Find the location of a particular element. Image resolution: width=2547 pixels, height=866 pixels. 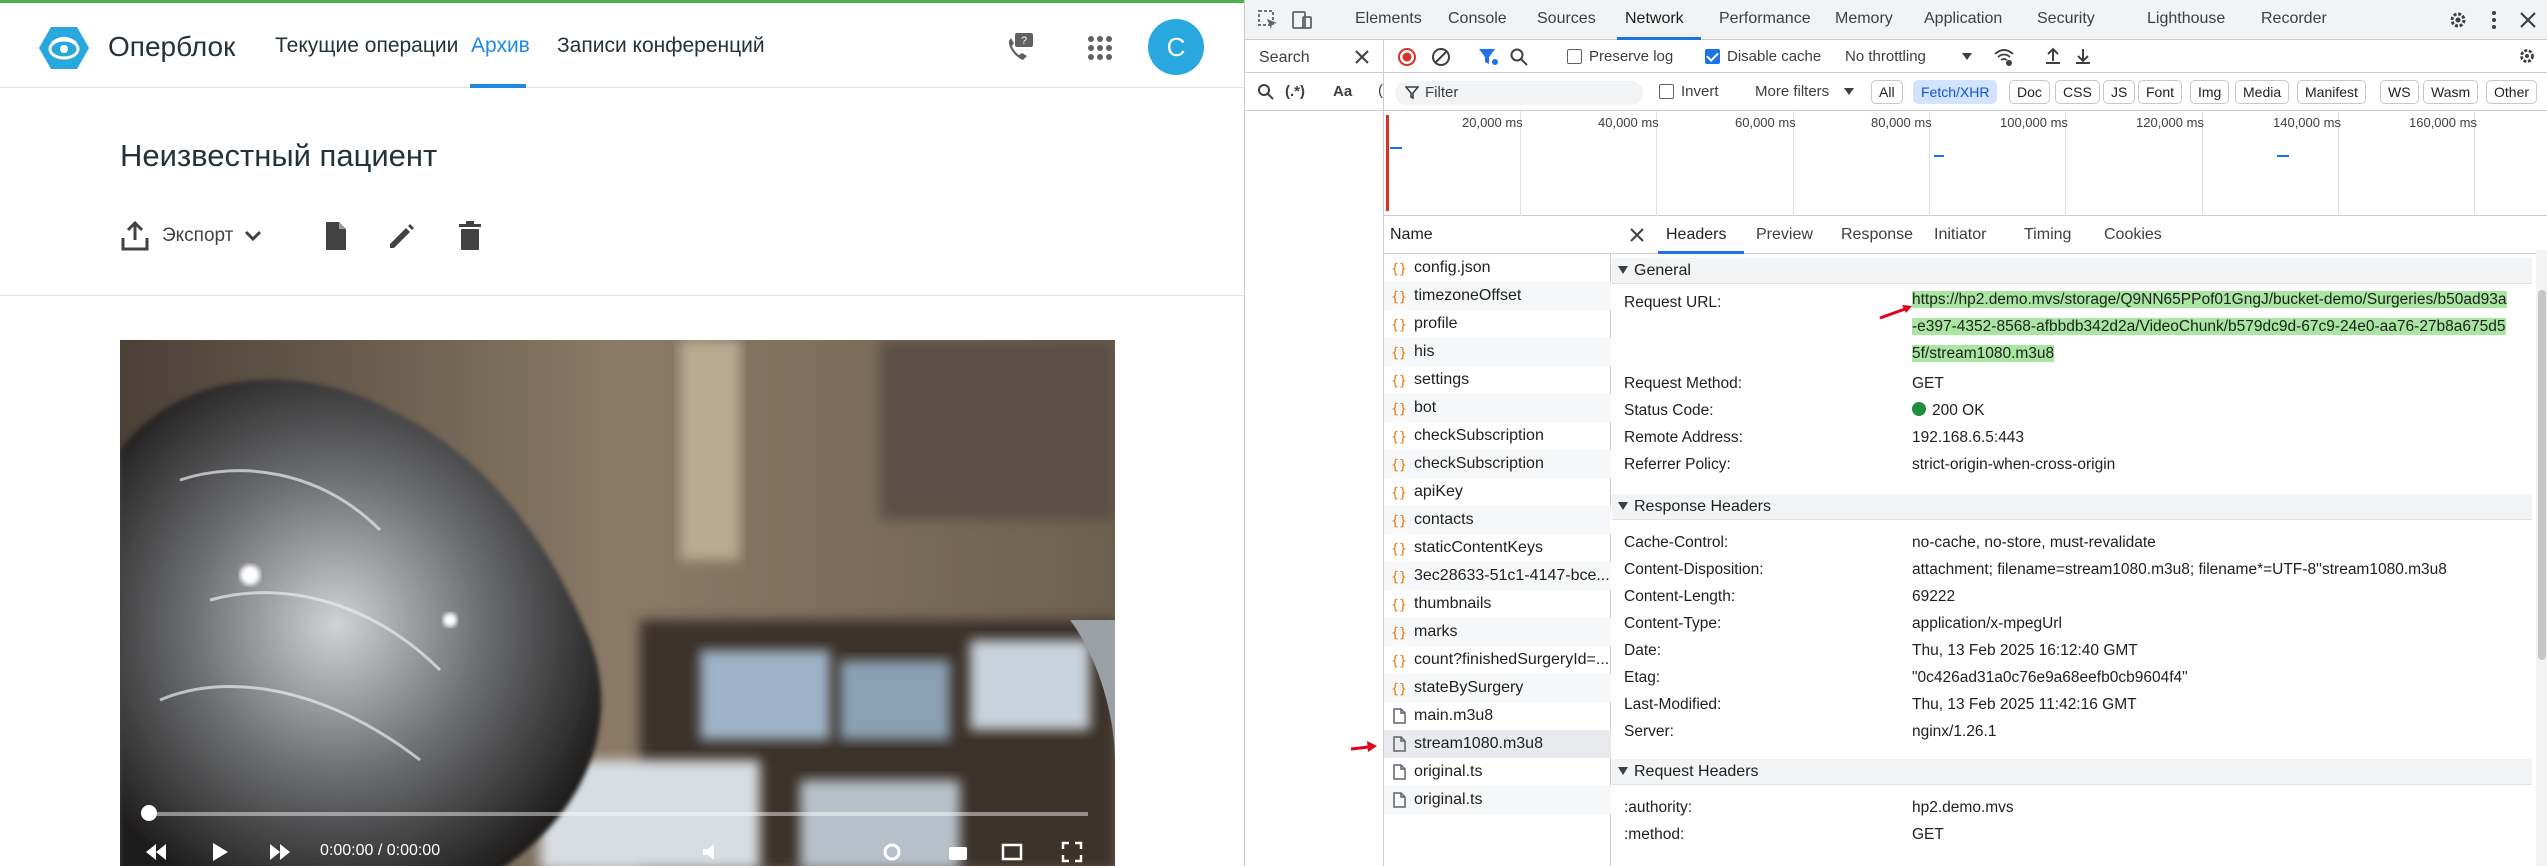

type-filter-all: All is located at coordinates (1887, 92).